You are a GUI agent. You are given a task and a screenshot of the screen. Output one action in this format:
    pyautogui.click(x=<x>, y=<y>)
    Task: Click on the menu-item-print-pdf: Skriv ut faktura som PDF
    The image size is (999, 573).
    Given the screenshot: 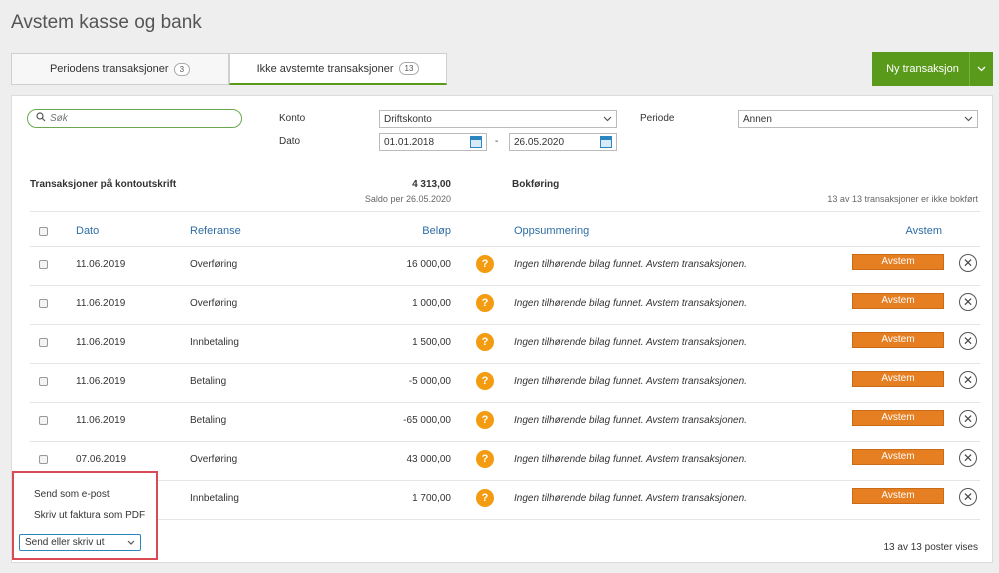 What is the action you would take?
    pyautogui.click(x=89, y=515)
    